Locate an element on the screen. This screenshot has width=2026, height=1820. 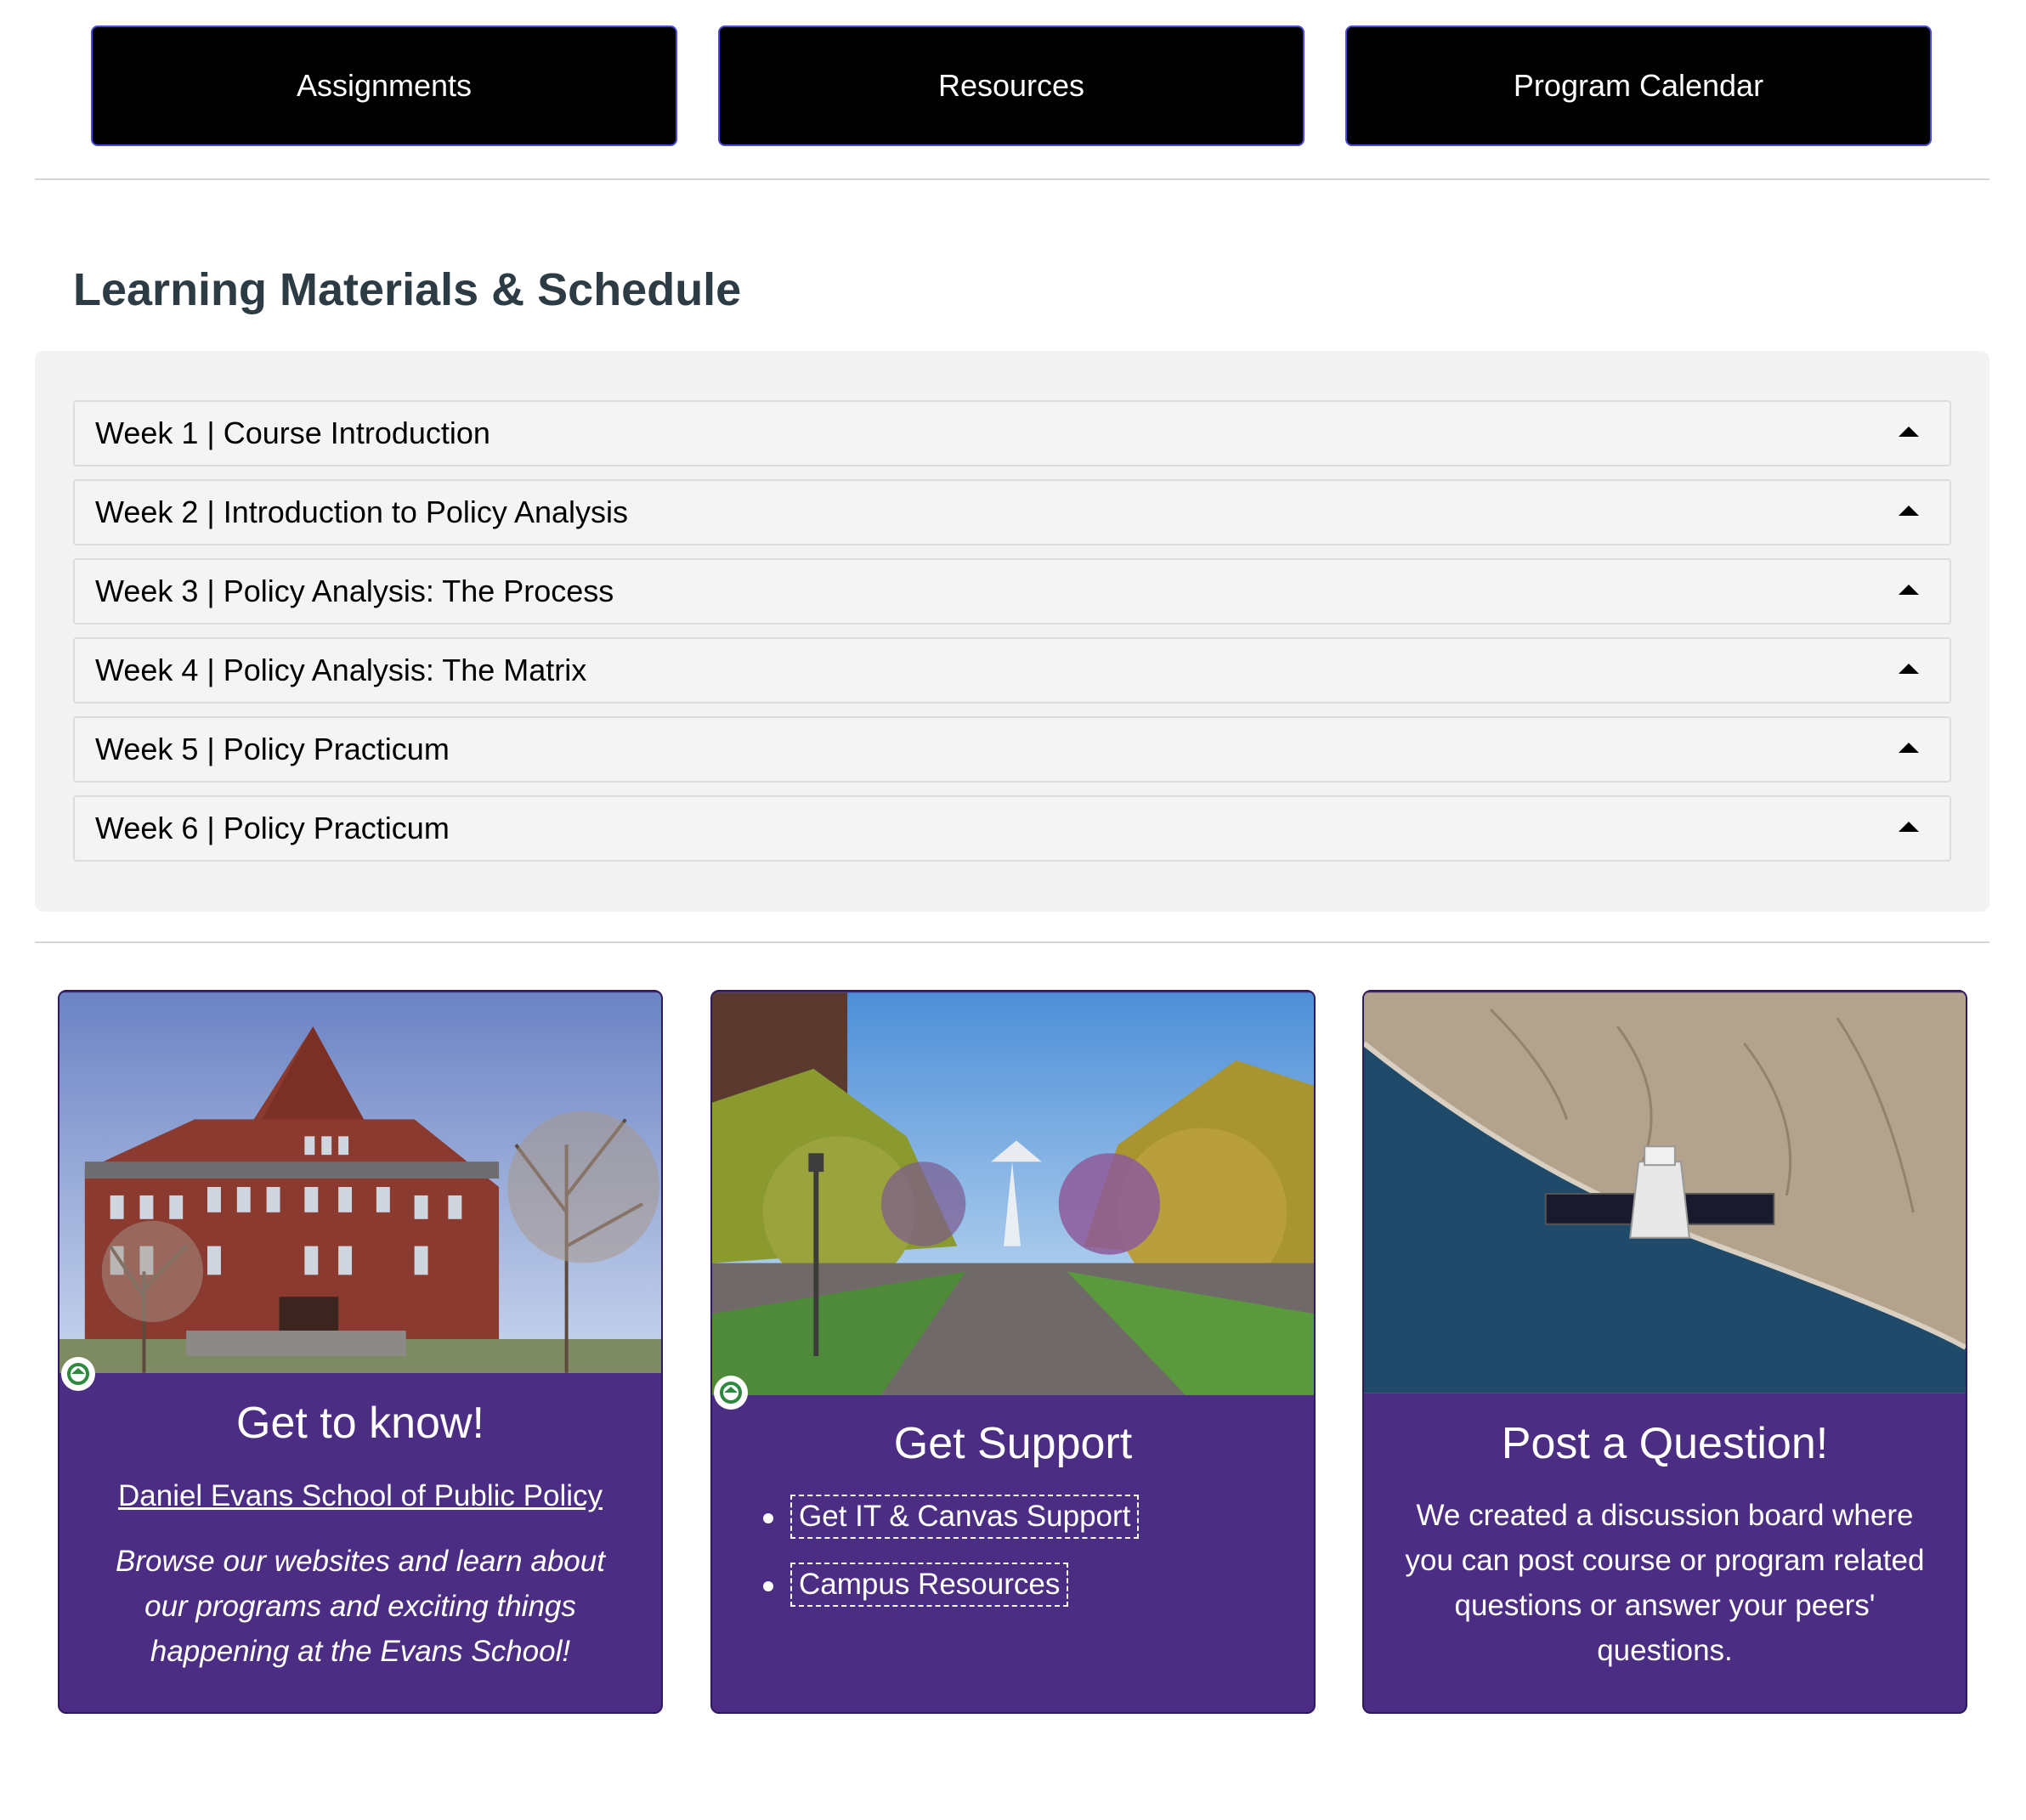
top-nav: Assignments Resources Program Calendar is located at coordinates (1012, 87).